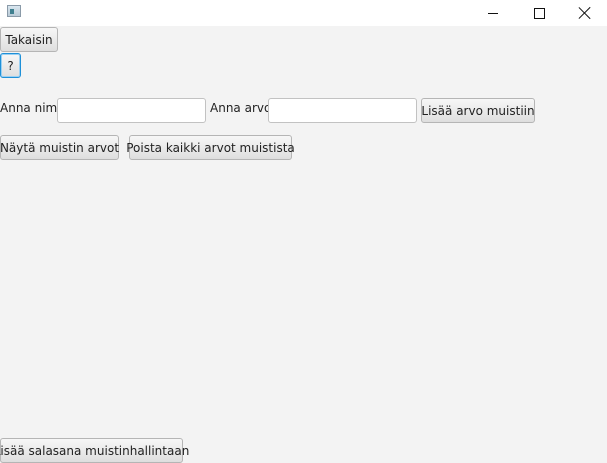 The height and width of the screenshot is (463, 607). Describe the element at coordinates (14, 11) in the screenshot. I see `app-window-icon` at that location.